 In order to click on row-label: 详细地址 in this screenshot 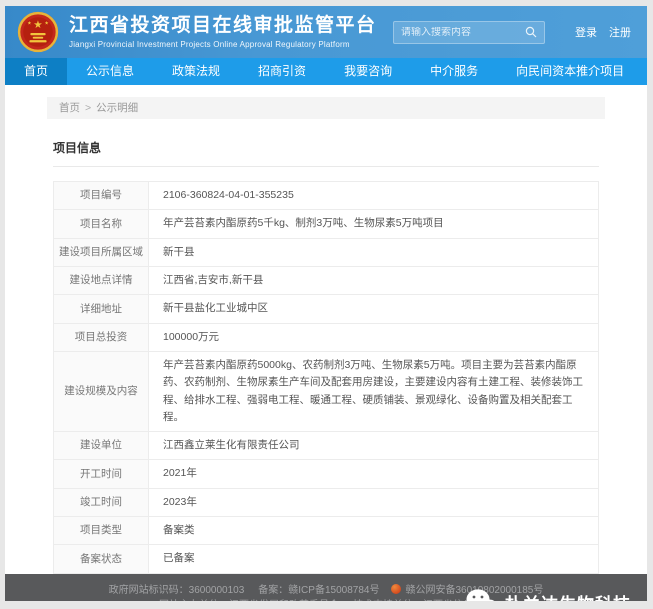, I will do `click(101, 309)`.